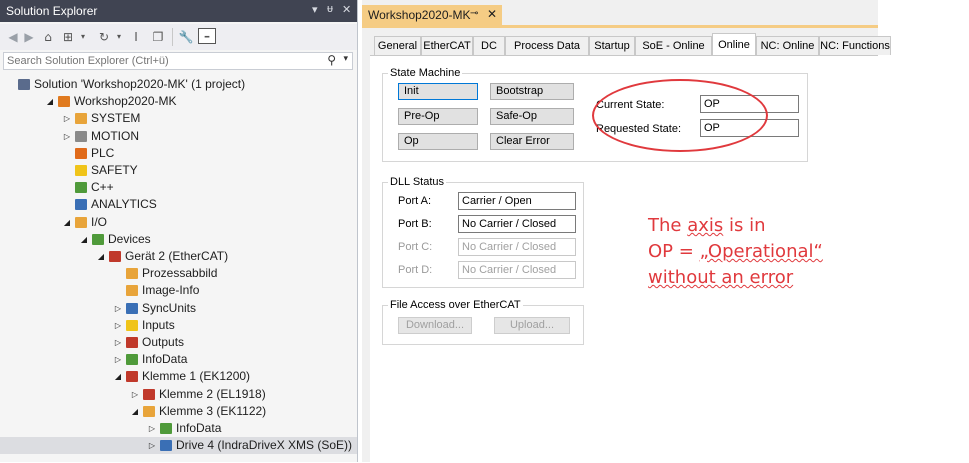 This screenshot has height=463, width=969. What do you see at coordinates (136, 37) in the screenshot?
I see `cursor-icon: I` at bounding box center [136, 37].